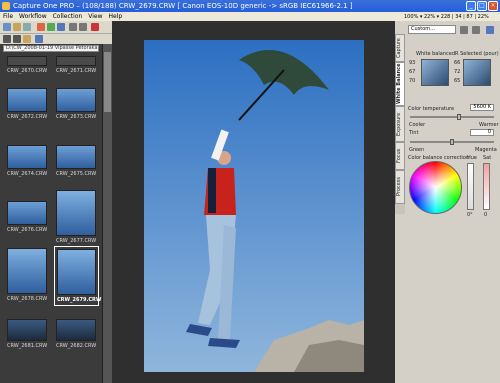 Image resolution: width=500 pixels, height=383 pixels. Describe the element at coordinates (414, 133) in the screenshot. I see `tint-label: Tint` at that location.